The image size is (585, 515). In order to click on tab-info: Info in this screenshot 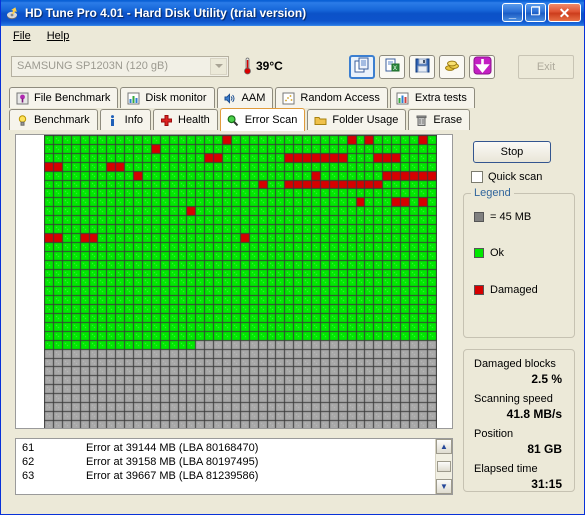, I will do `click(125, 119)`.